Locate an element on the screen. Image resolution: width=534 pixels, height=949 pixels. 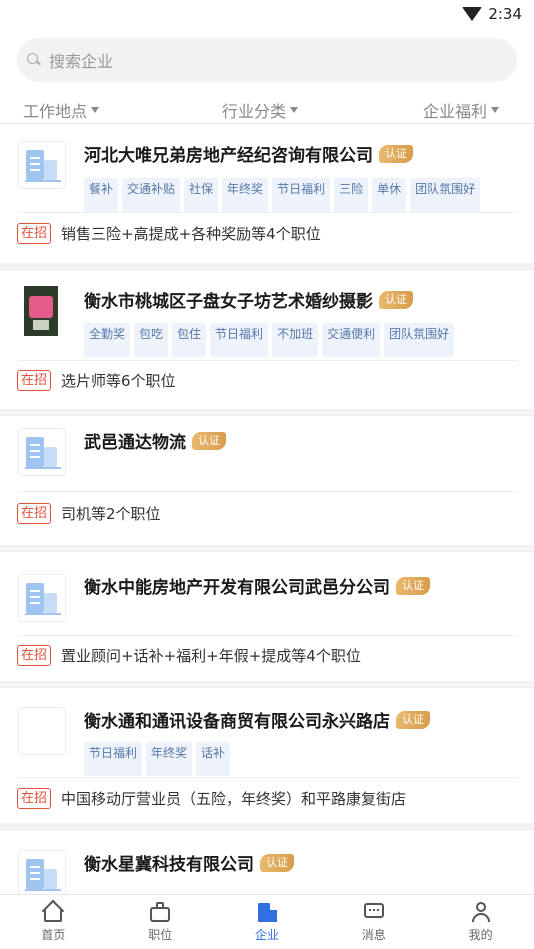
filter-industry: 行业分类 is located at coordinates (260, 110).